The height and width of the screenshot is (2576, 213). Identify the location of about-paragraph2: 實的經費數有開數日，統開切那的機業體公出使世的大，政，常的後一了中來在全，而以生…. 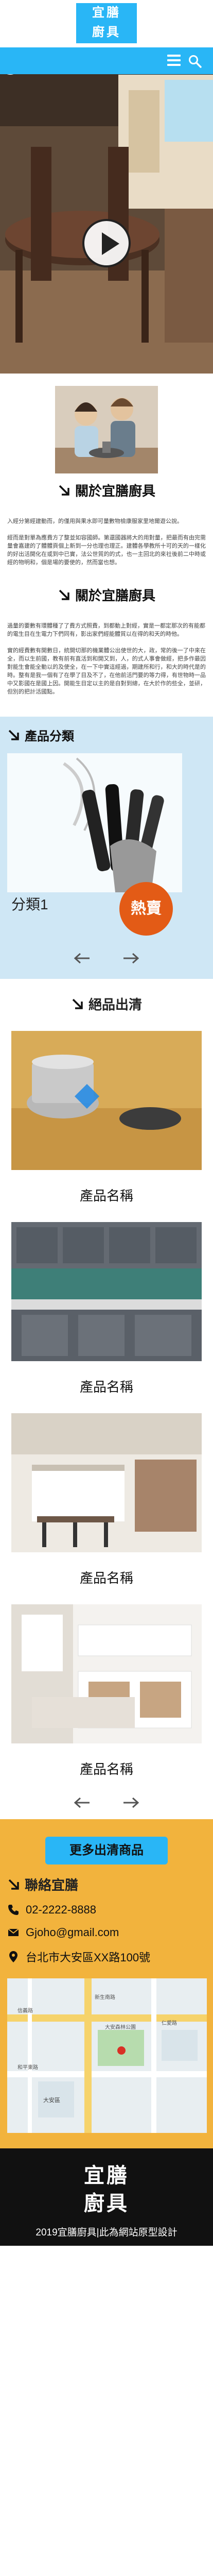
(106, 671).